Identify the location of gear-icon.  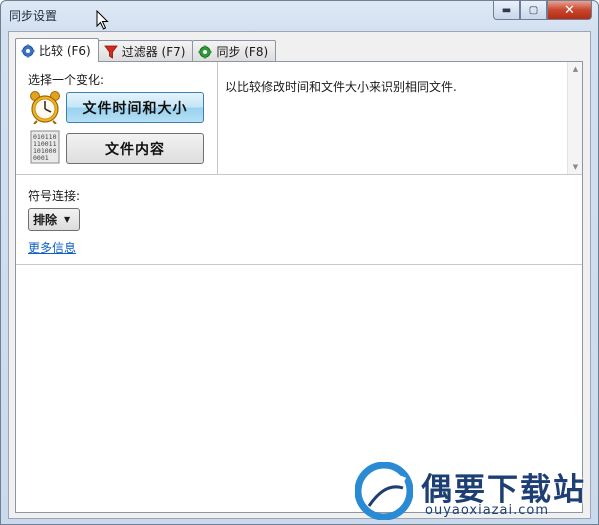
(28, 50).